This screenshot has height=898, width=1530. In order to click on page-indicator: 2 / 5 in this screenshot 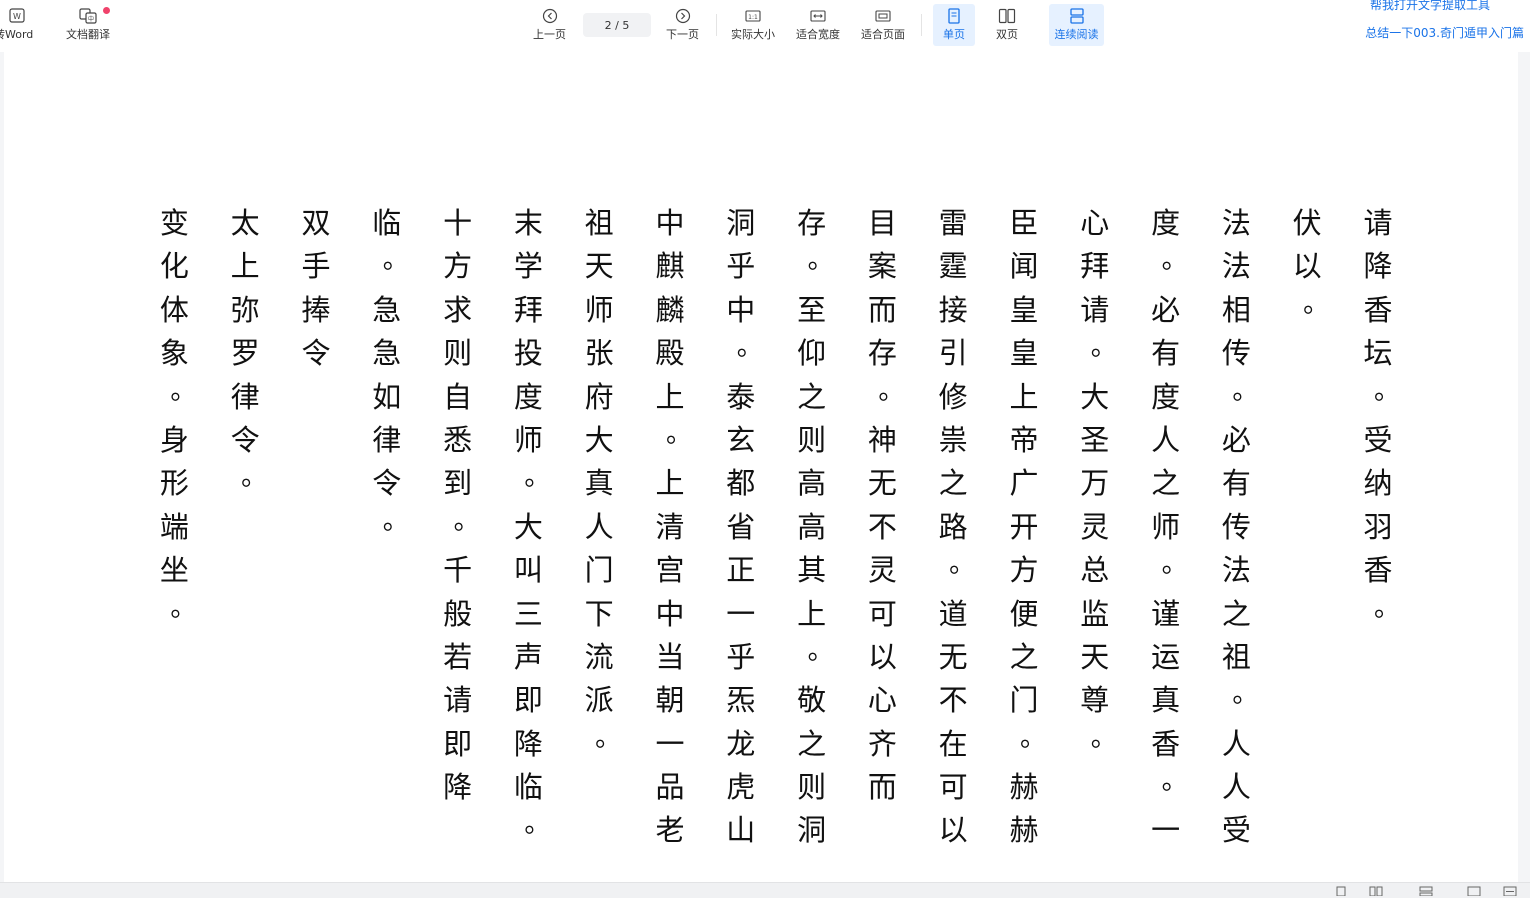, I will do `click(617, 25)`.